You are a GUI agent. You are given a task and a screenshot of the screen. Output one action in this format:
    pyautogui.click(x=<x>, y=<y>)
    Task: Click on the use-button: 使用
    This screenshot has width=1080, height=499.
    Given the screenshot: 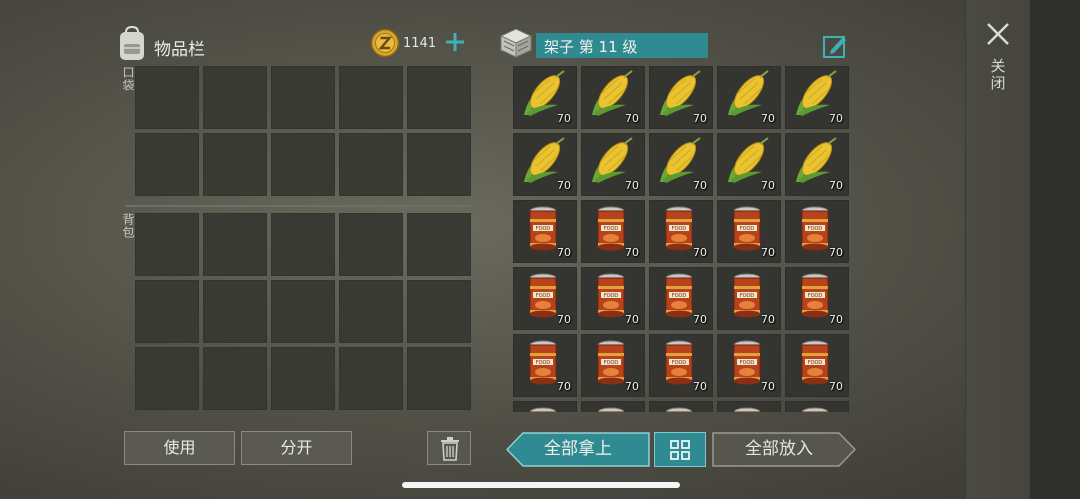 What is the action you would take?
    pyautogui.click(x=179, y=448)
    